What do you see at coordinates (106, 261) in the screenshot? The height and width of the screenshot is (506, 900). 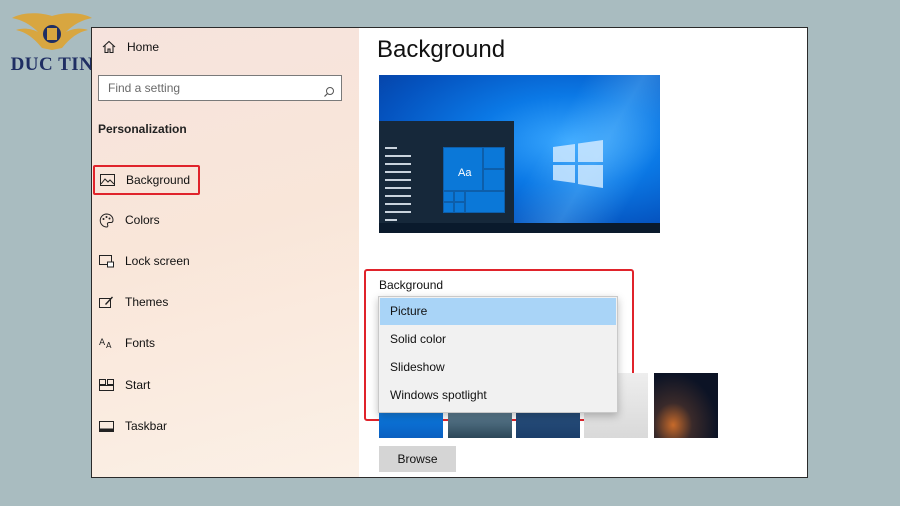 I see `lock-screen-icon` at bounding box center [106, 261].